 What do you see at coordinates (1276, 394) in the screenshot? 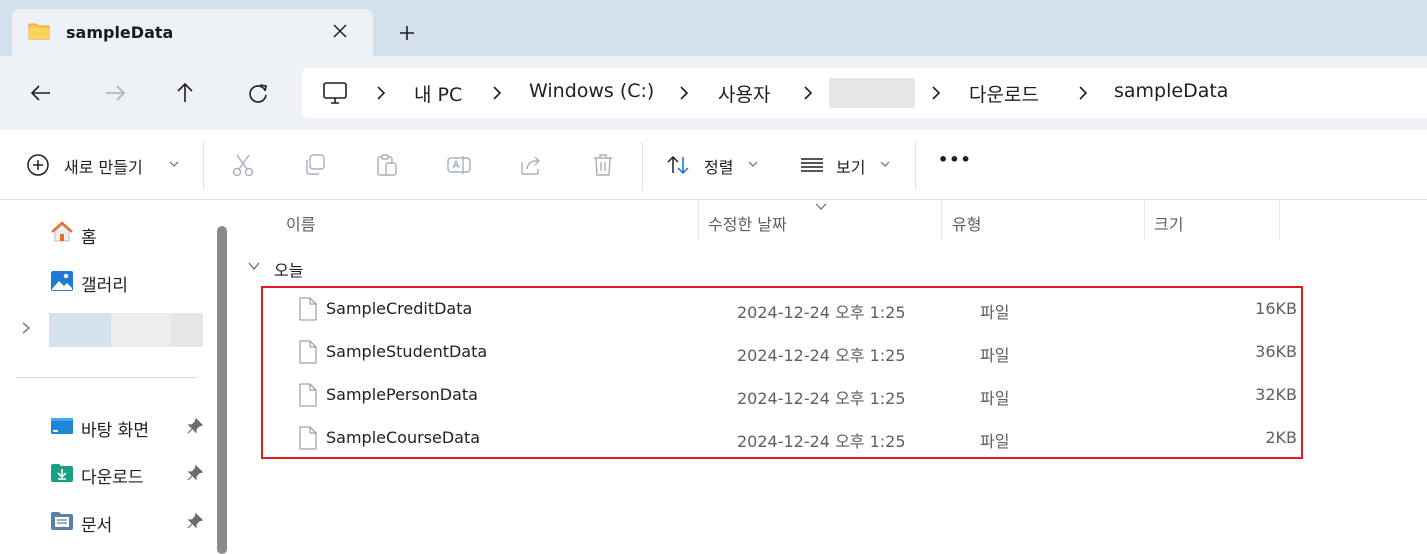
I see `file-size: 32KB` at bounding box center [1276, 394].